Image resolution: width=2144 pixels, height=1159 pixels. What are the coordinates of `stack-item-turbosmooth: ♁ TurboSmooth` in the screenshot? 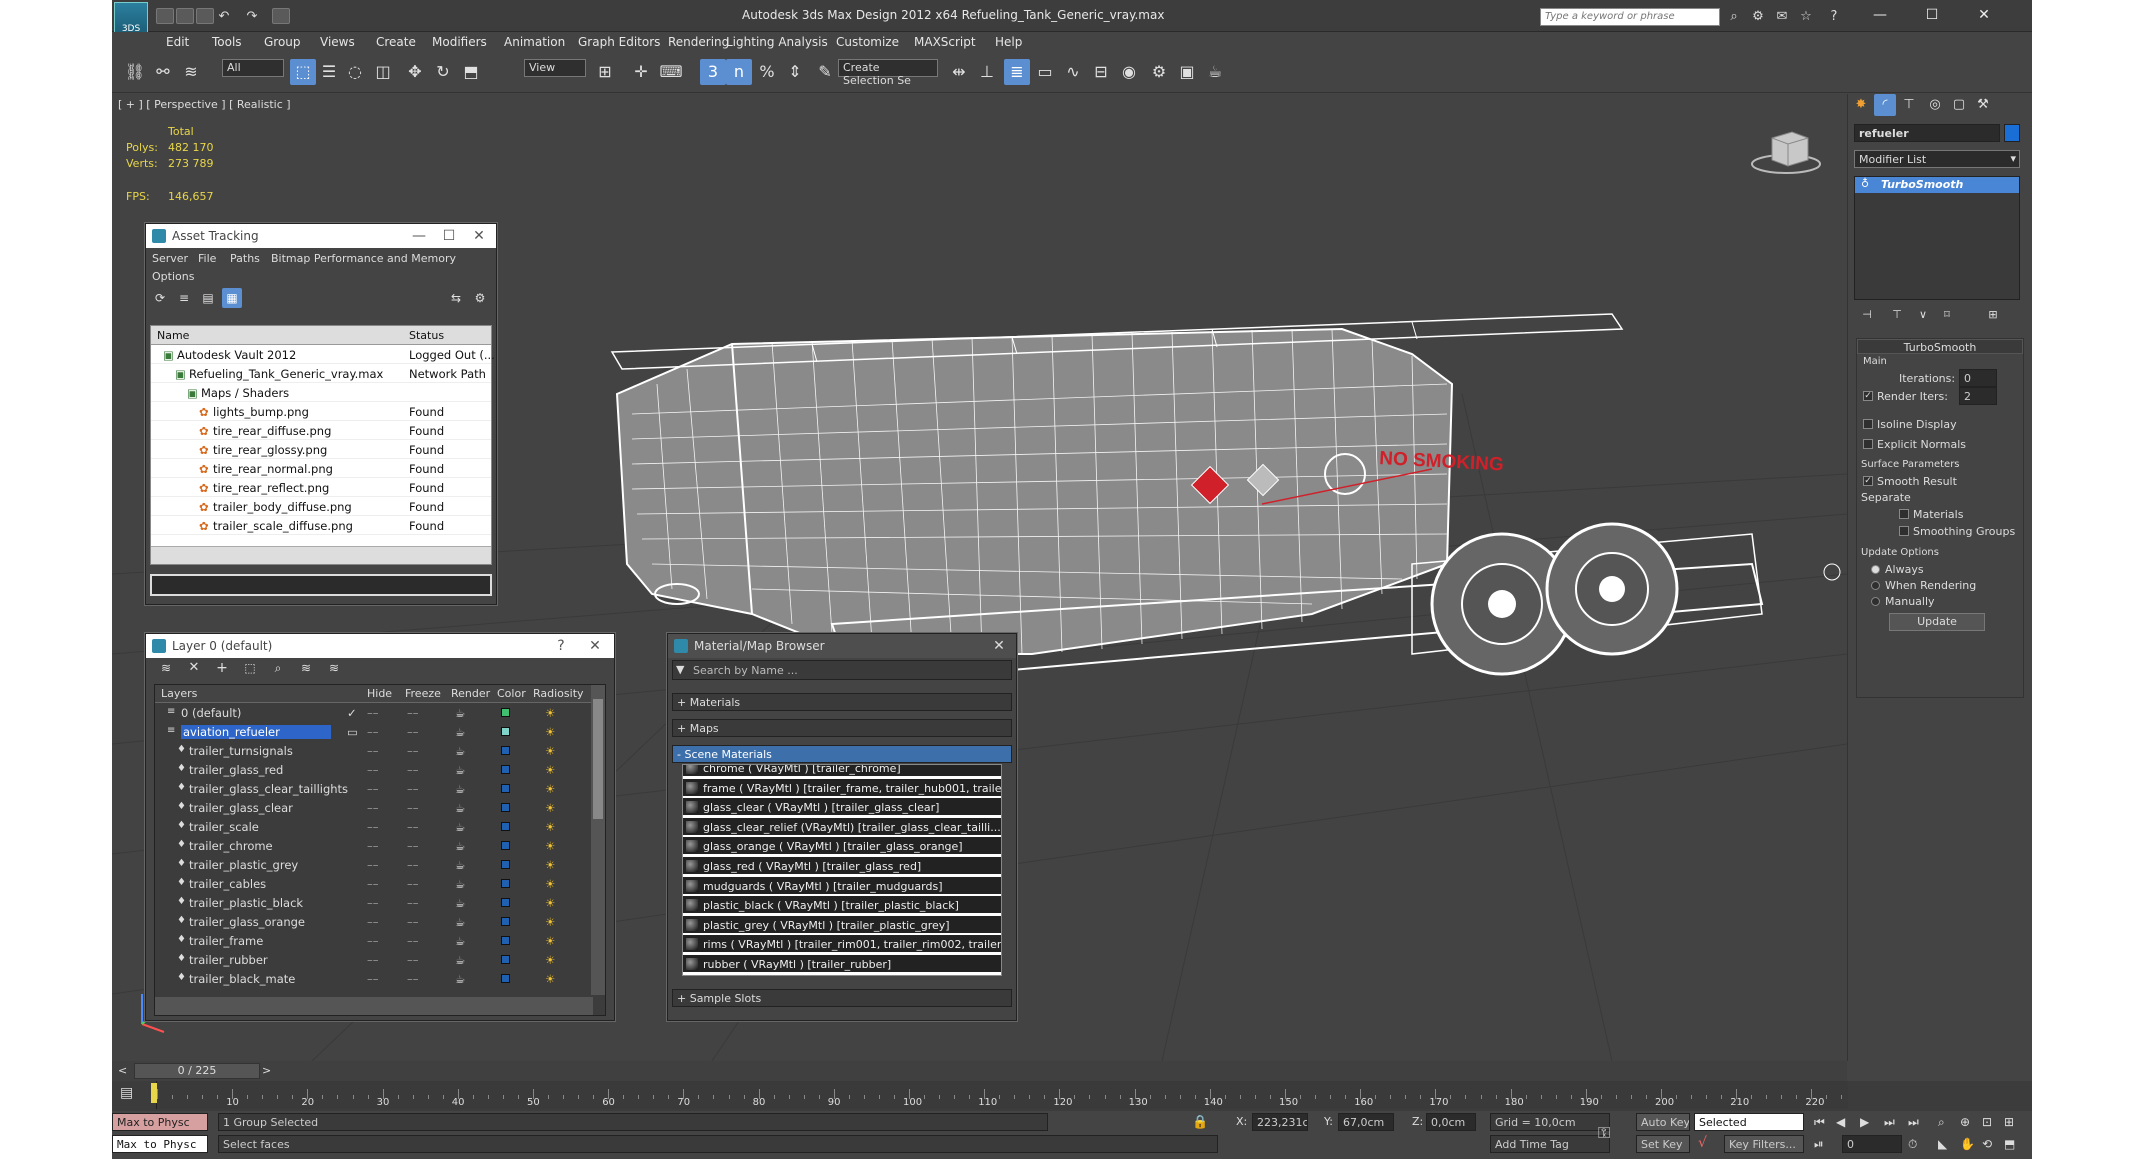 It's located at (1937, 185).